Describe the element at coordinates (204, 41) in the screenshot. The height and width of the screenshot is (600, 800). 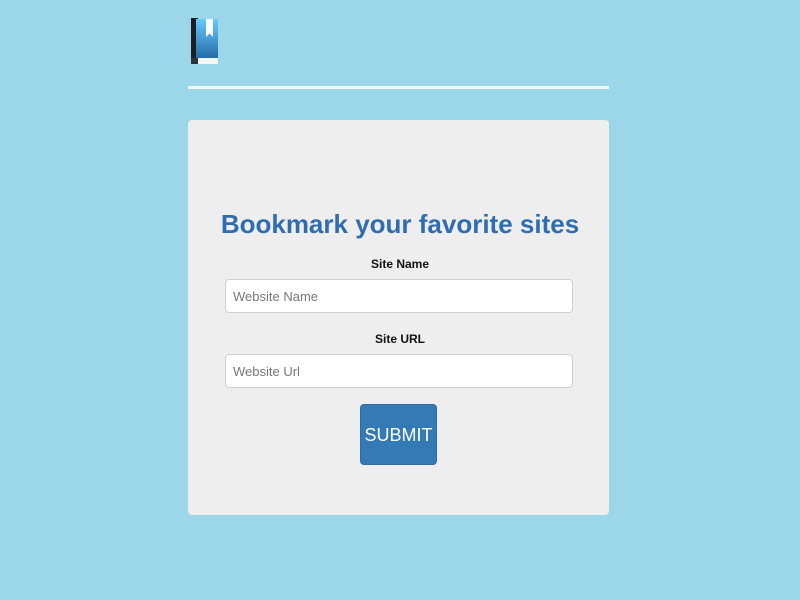
I see `bookmark-book-icon` at that location.